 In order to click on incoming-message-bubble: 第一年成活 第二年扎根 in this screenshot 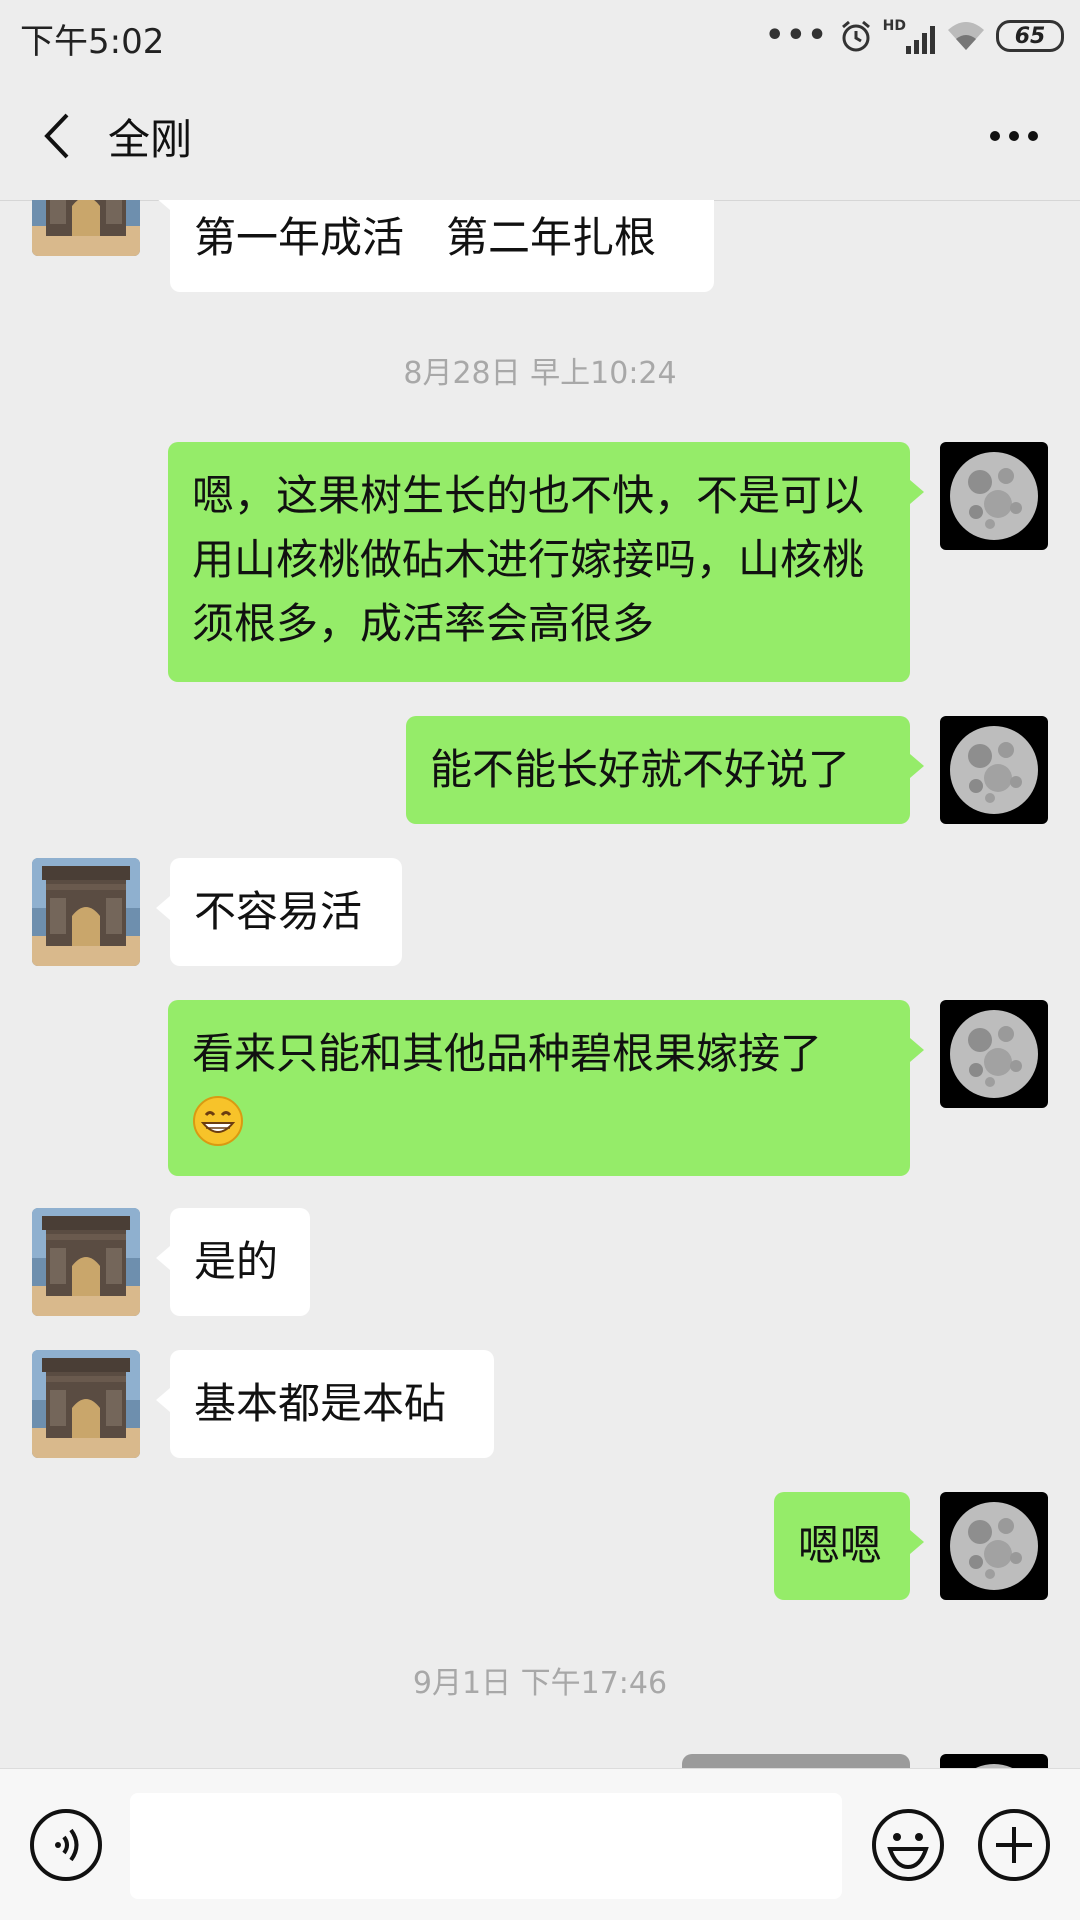, I will do `click(435, 246)`.